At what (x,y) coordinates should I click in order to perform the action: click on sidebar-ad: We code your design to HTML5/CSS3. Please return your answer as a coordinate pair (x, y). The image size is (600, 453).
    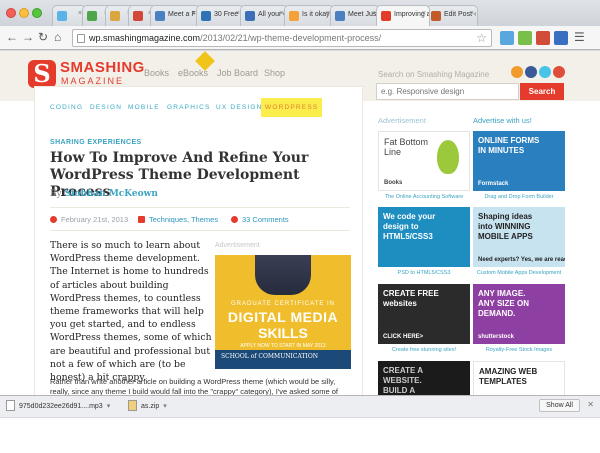
    Looking at the image, I should click on (424, 237).